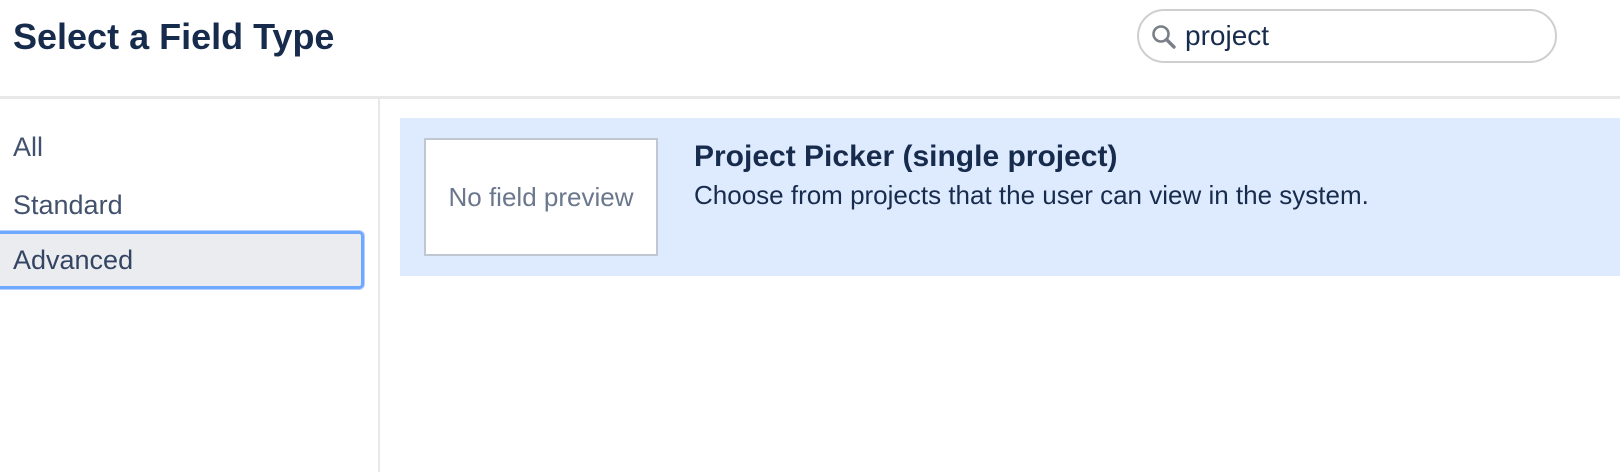  Describe the element at coordinates (174, 36) in the screenshot. I see `page-title: Select a Field Type` at that location.